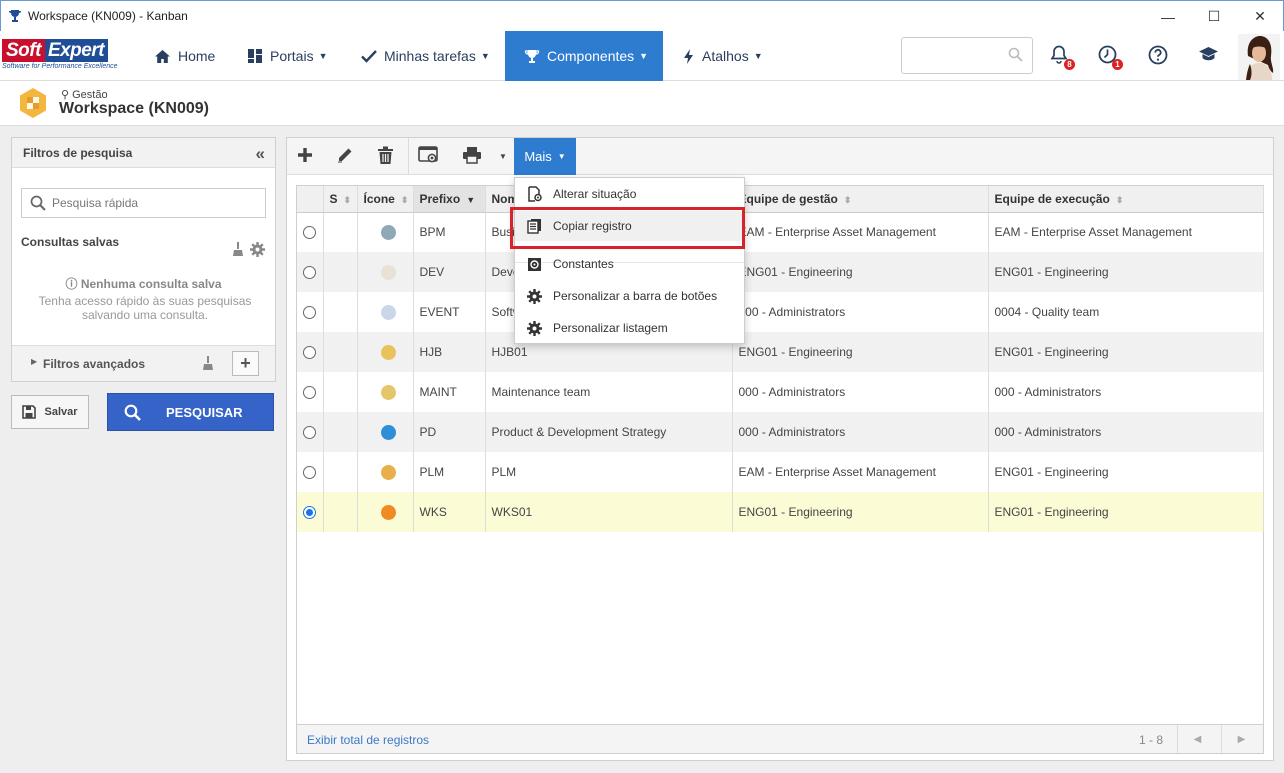  I want to click on col-status: S ⬍, so click(340, 199).